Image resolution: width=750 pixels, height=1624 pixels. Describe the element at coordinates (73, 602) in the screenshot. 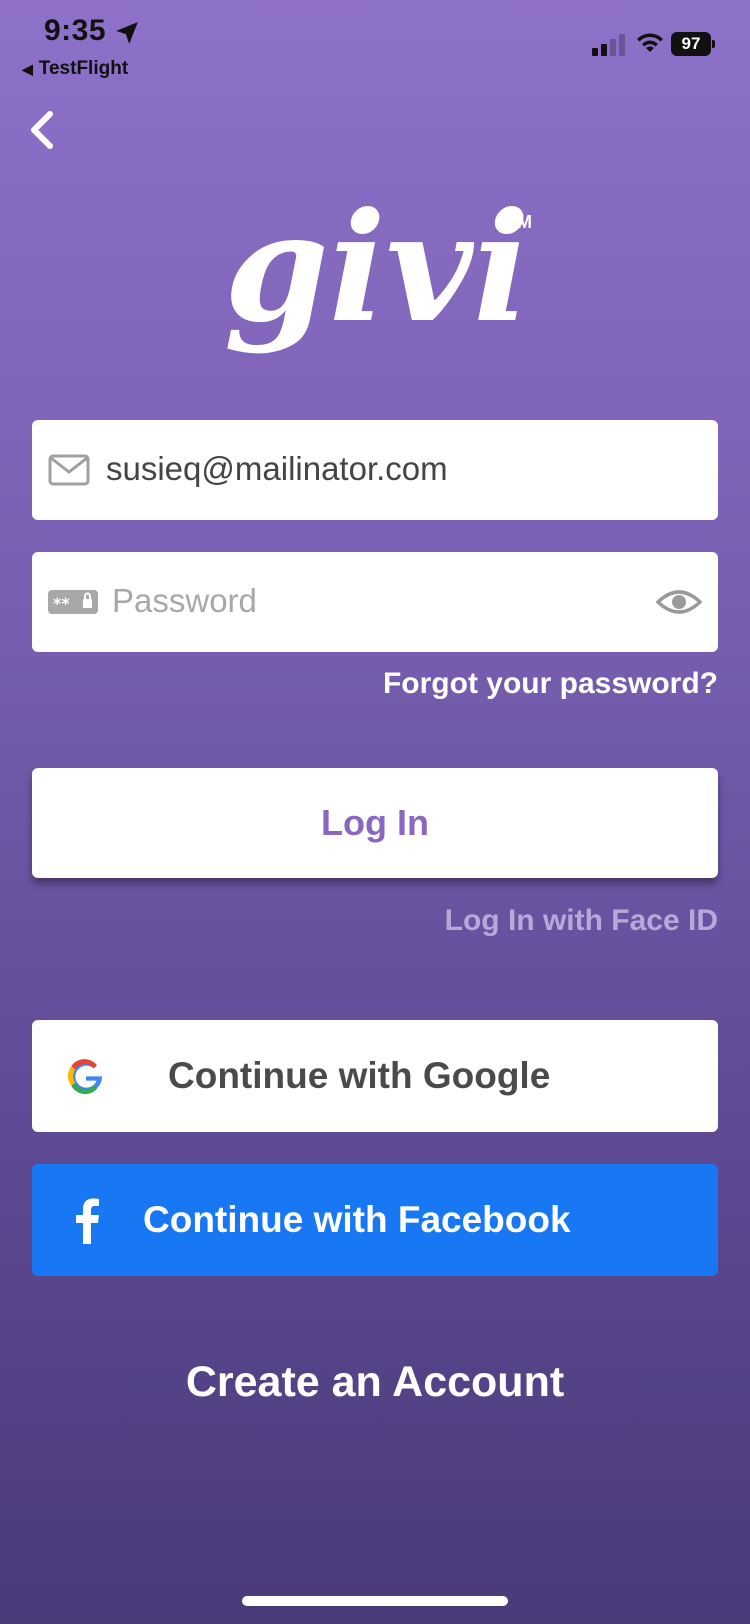

I see `password-icon: **` at that location.